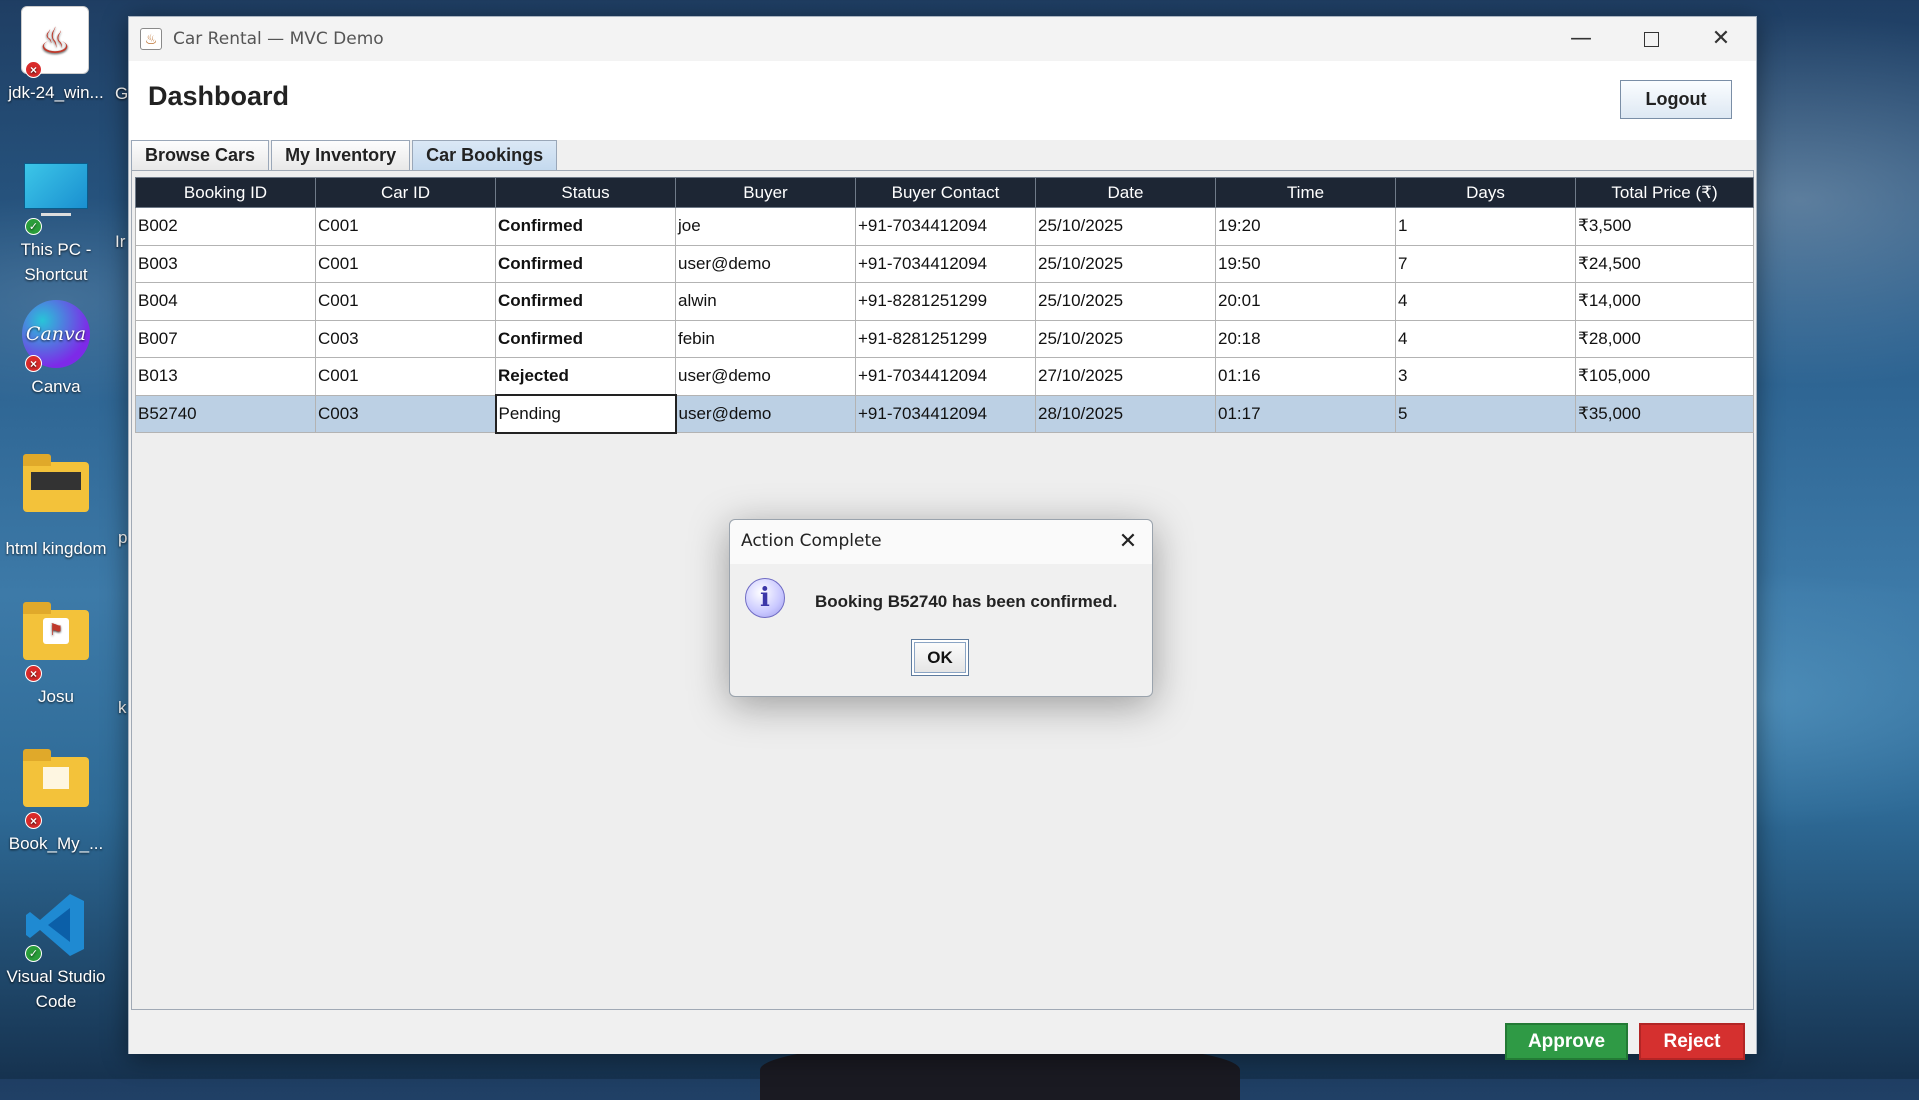 The image size is (1919, 1100). I want to click on time-cell: 01:16, so click(1305, 376).